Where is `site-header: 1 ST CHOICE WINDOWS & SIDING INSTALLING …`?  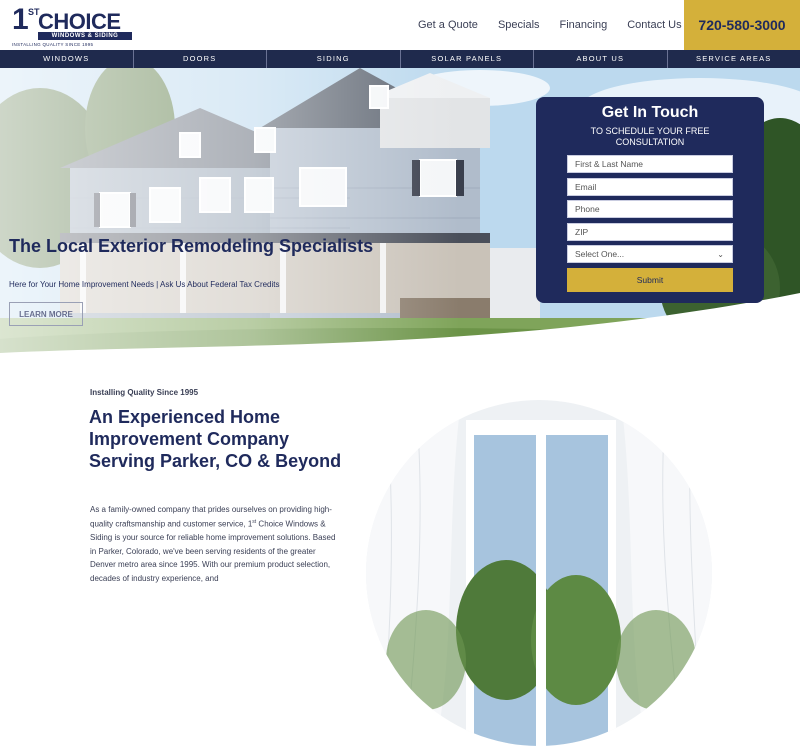 site-header: 1 ST CHOICE WINDOWS & SIDING INSTALLING … is located at coordinates (400, 25).